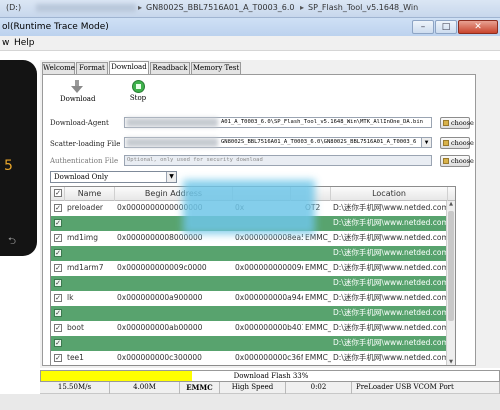 This screenshot has width=500, height=410. What do you see at coordinates (18, 158) in the screenshot?
I see `phone-illustration: 5 ⮌` at bounding box center [18, 158].